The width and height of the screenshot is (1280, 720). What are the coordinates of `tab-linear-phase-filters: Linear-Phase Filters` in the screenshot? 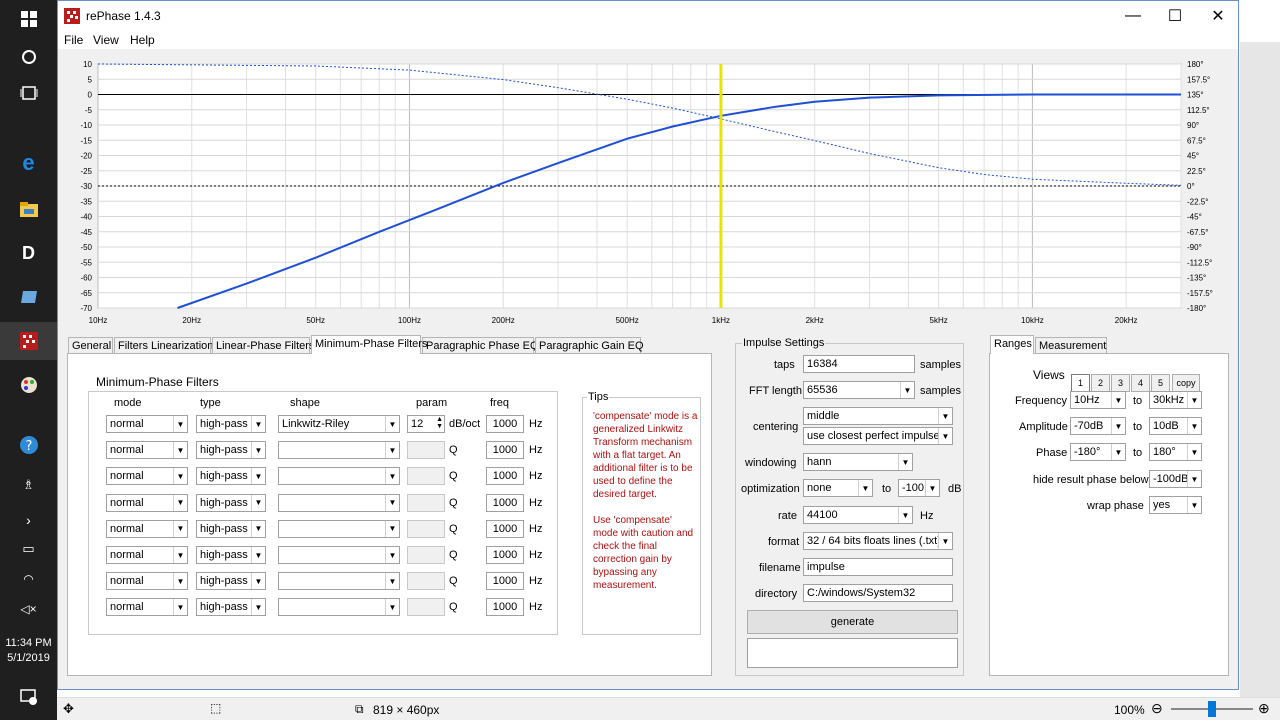 It's located at (263, 345).